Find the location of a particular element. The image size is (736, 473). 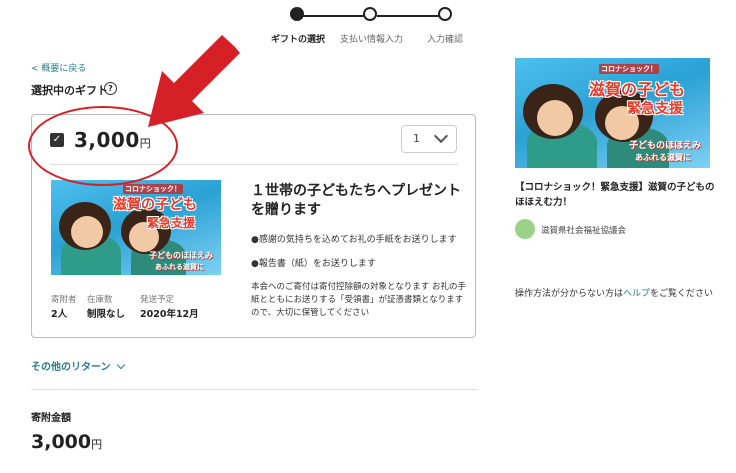

help-prefix: 操作方法が分からない方は is located at coordinates (569, 294).